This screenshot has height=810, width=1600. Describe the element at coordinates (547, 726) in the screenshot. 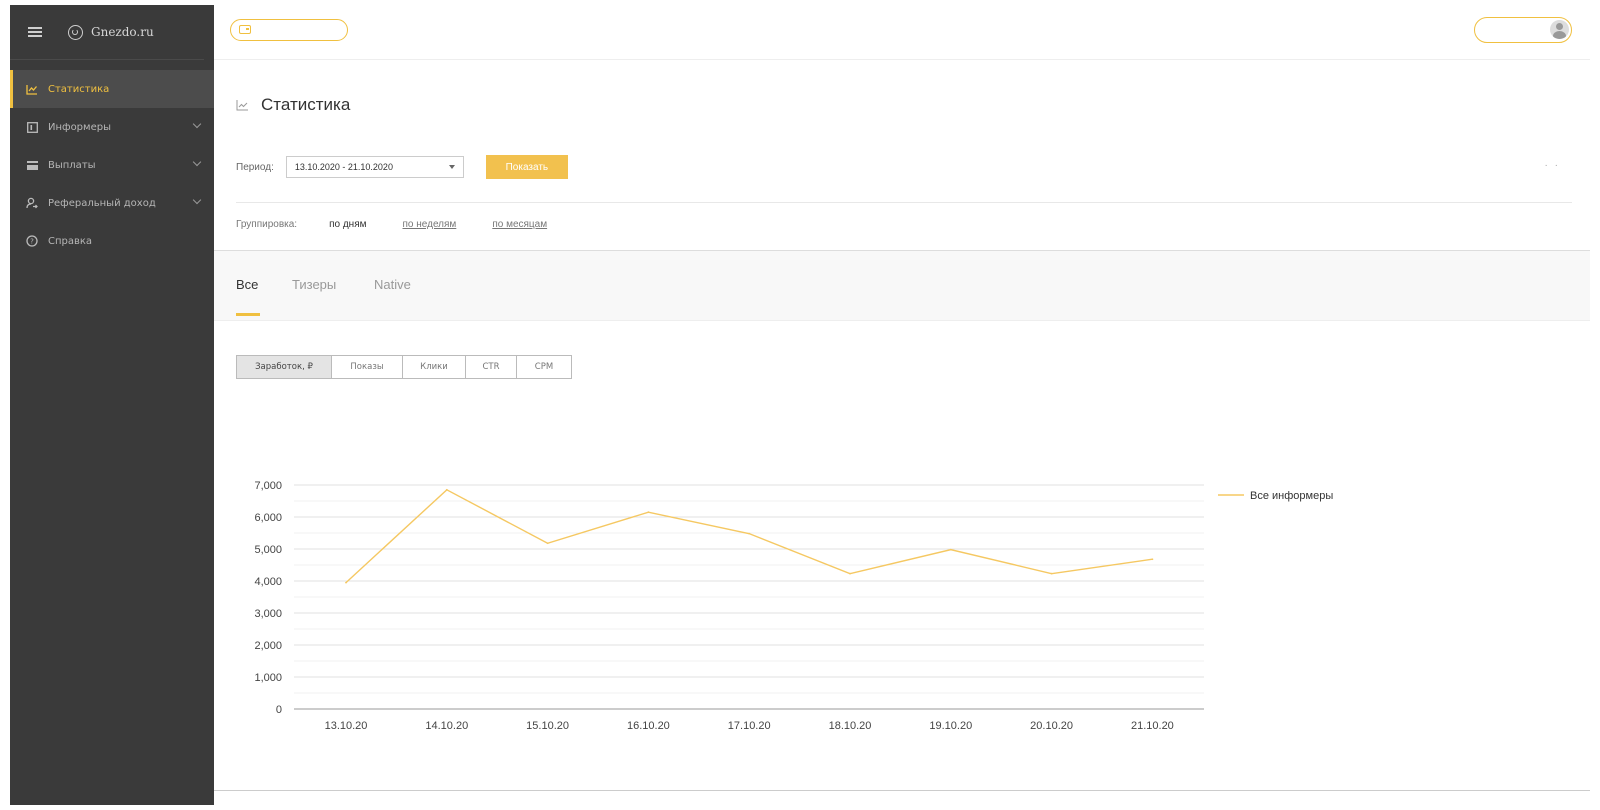

I see `x-tick-label: 15.10.20` at that location.